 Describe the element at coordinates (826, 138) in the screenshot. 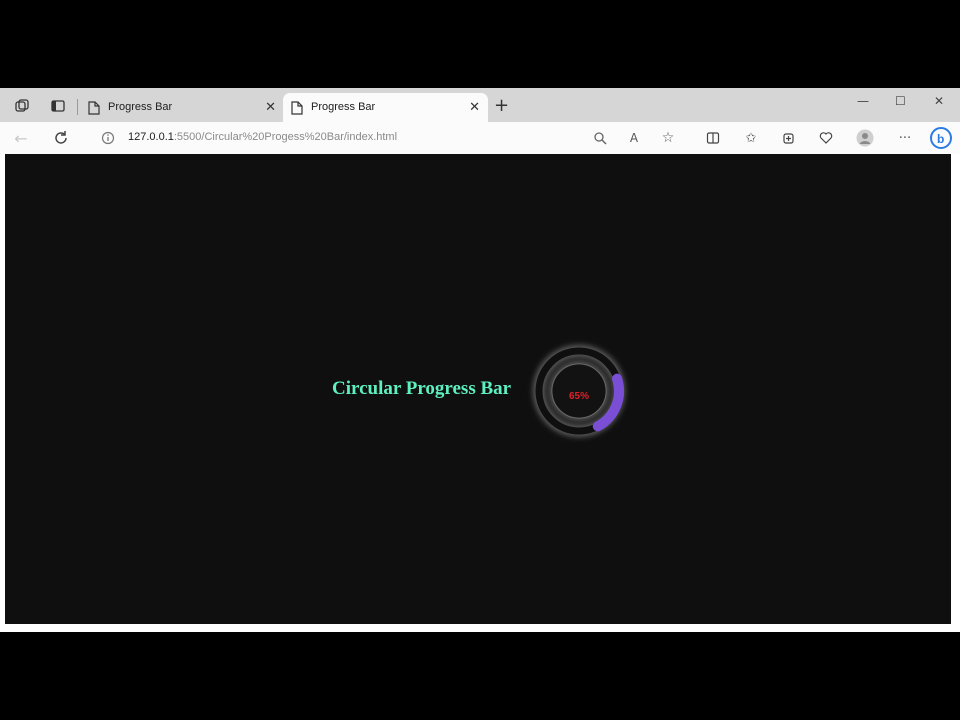

I see `browser-essentials-icon` at that location.